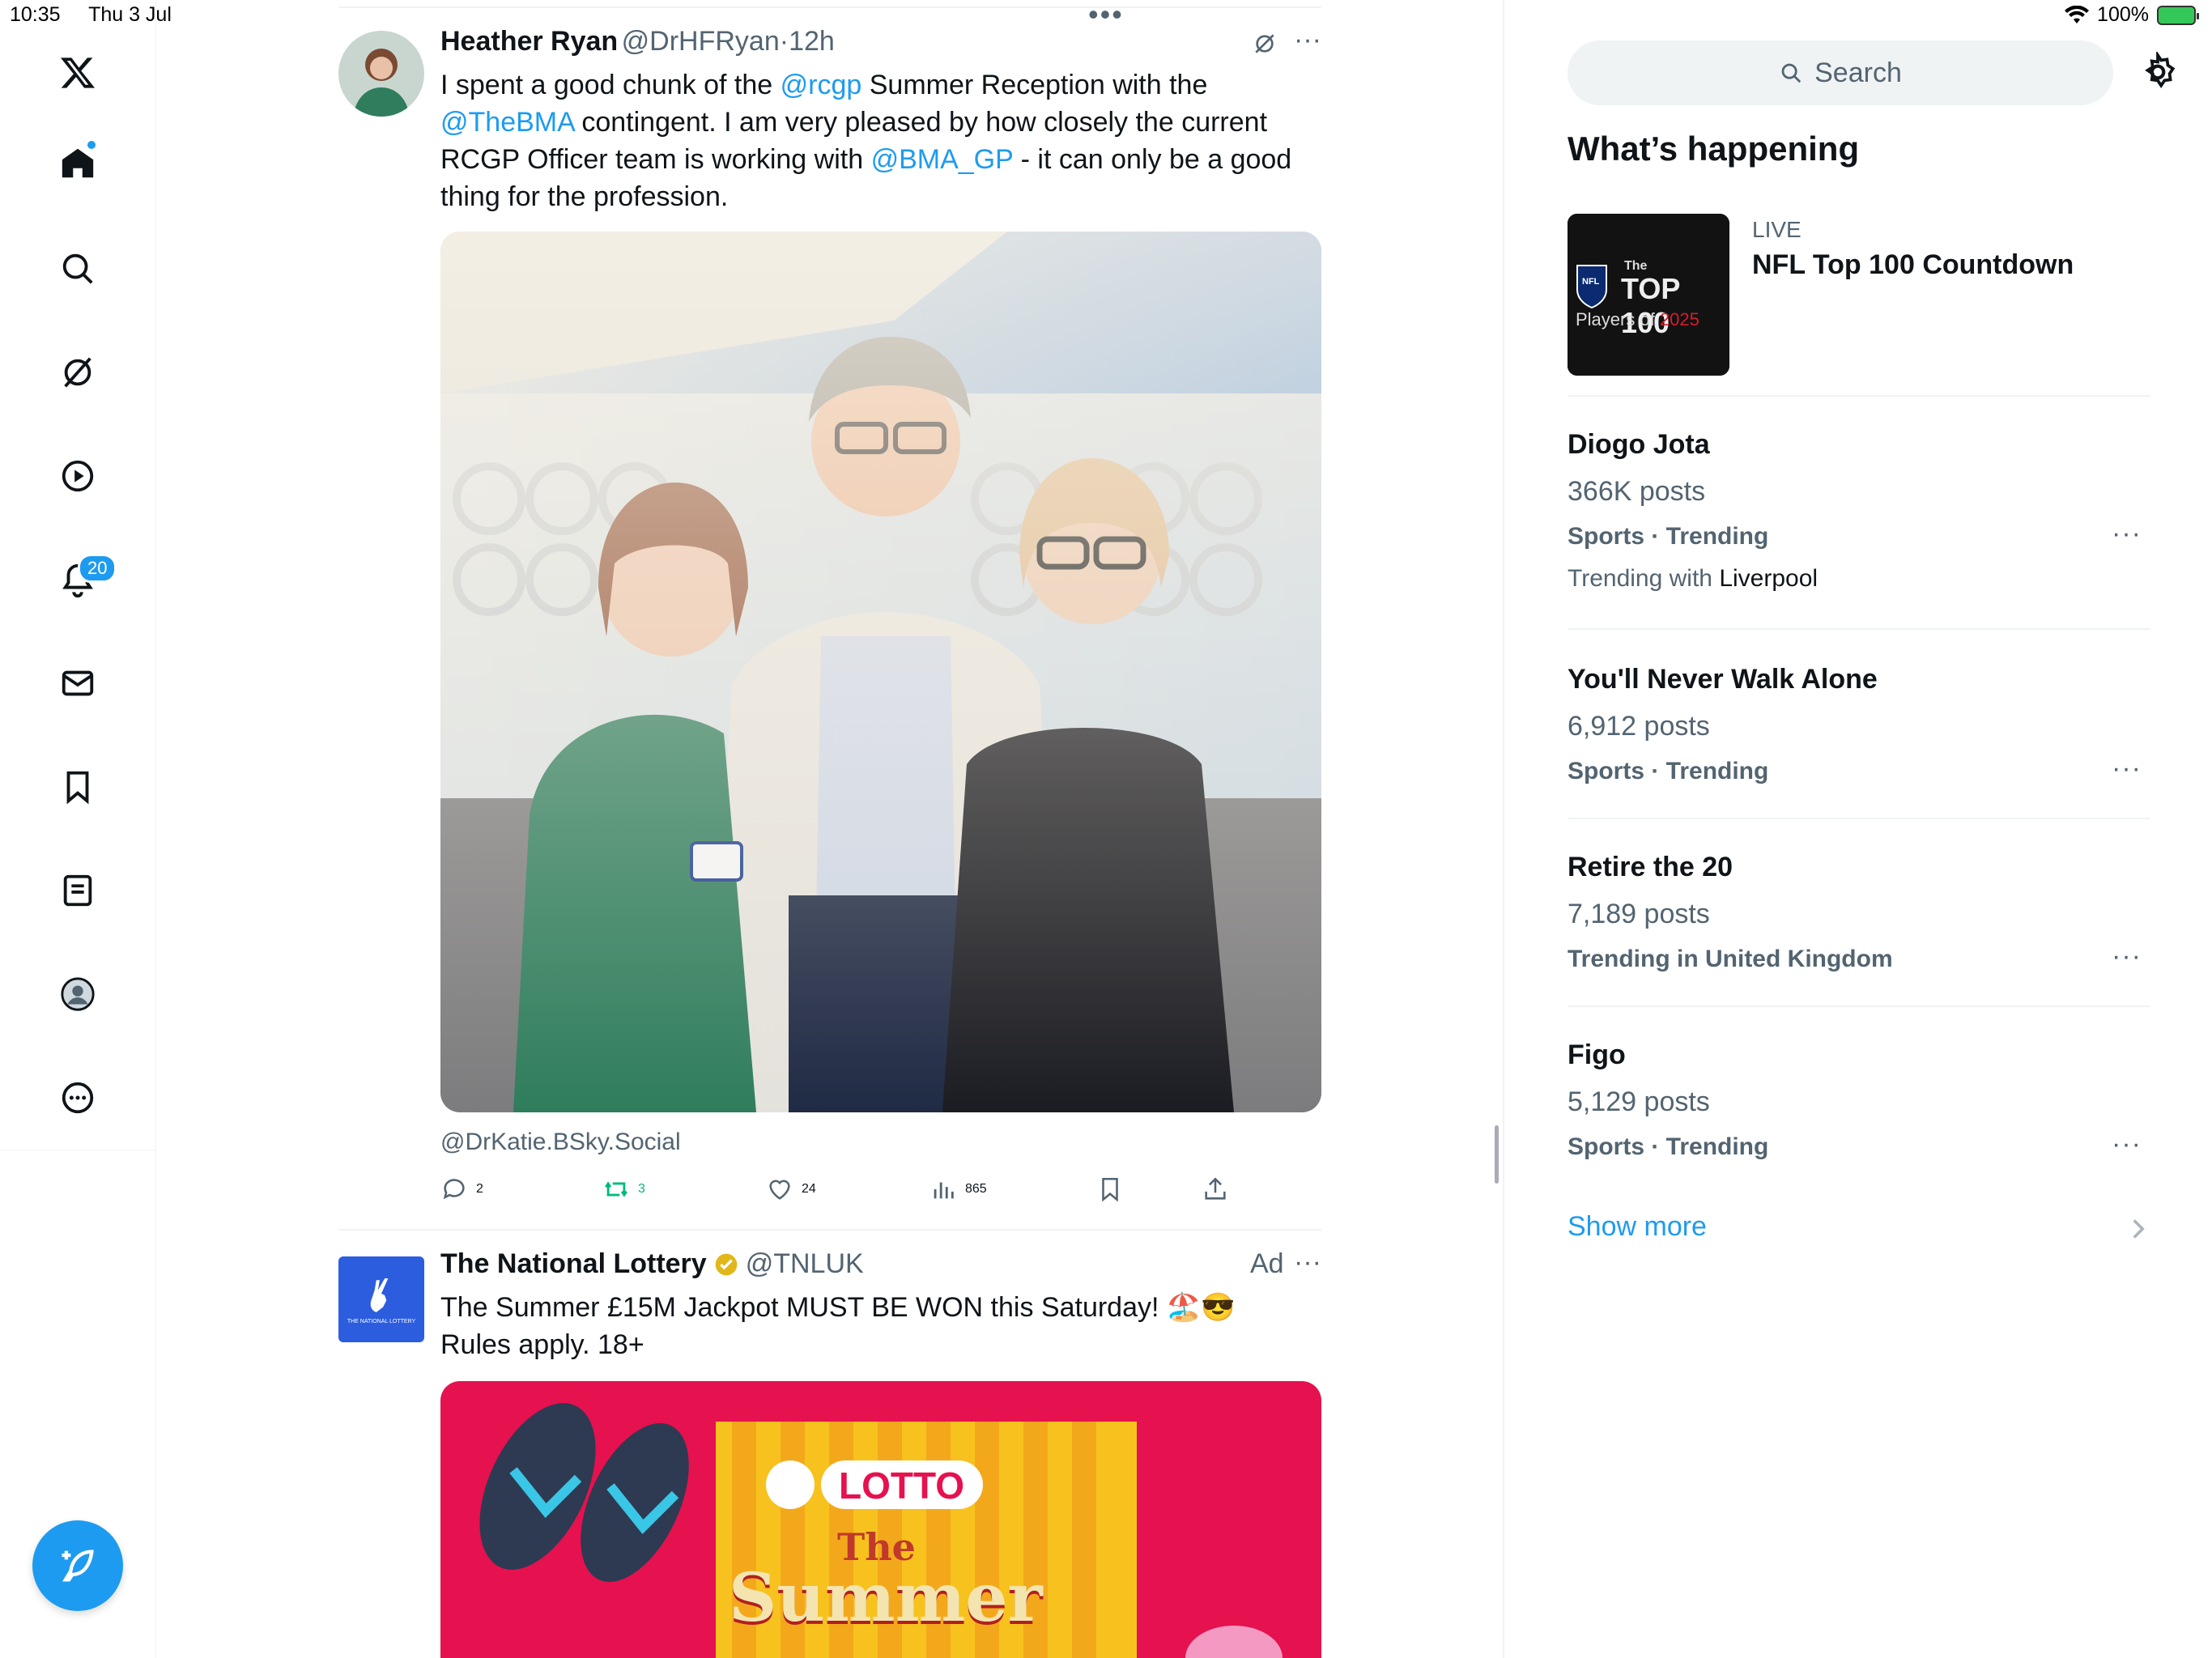  I want to click on messages-envelope-icon, so click(77, 683).